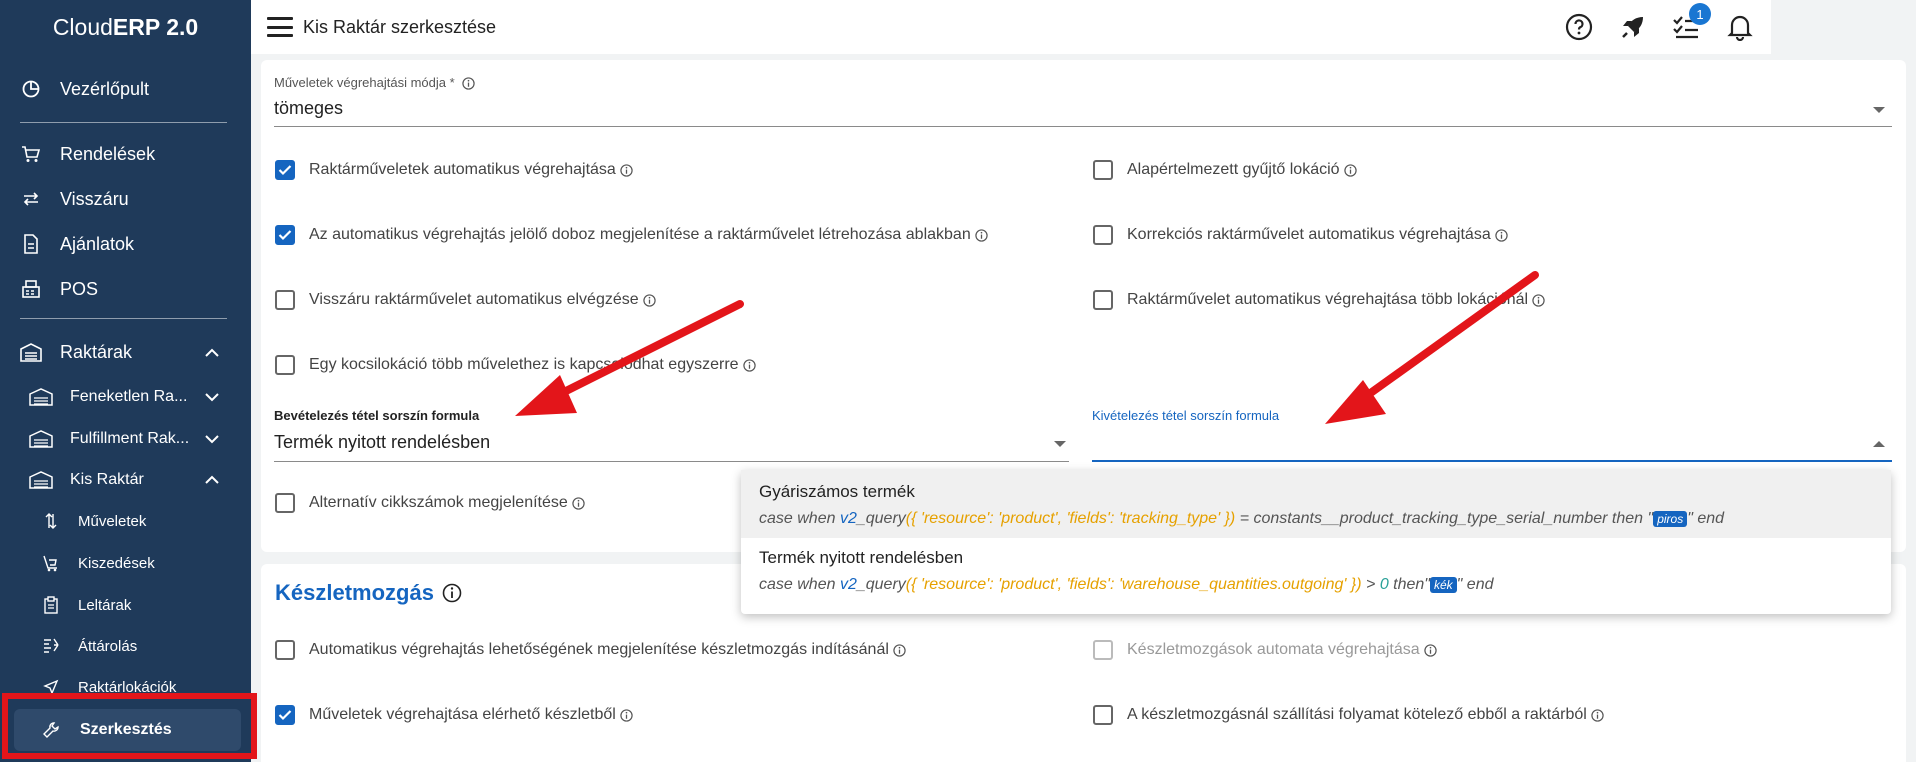 The width and height of the screenshot is (1916, 762). What do you see at coordinates (76, 352) in the screenshot?
I see `sidebar-item-warehouses: Raktárak` at bounding box center [76, 352].